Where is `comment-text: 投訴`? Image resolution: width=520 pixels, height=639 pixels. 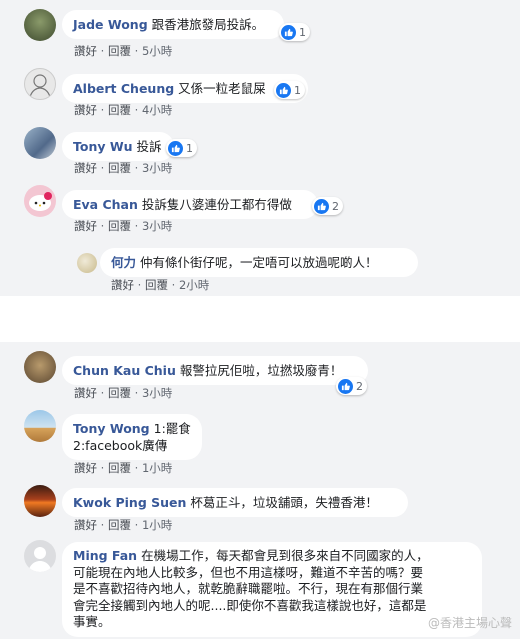
comment-text: 投訴 is located at coordinates (149, 146).